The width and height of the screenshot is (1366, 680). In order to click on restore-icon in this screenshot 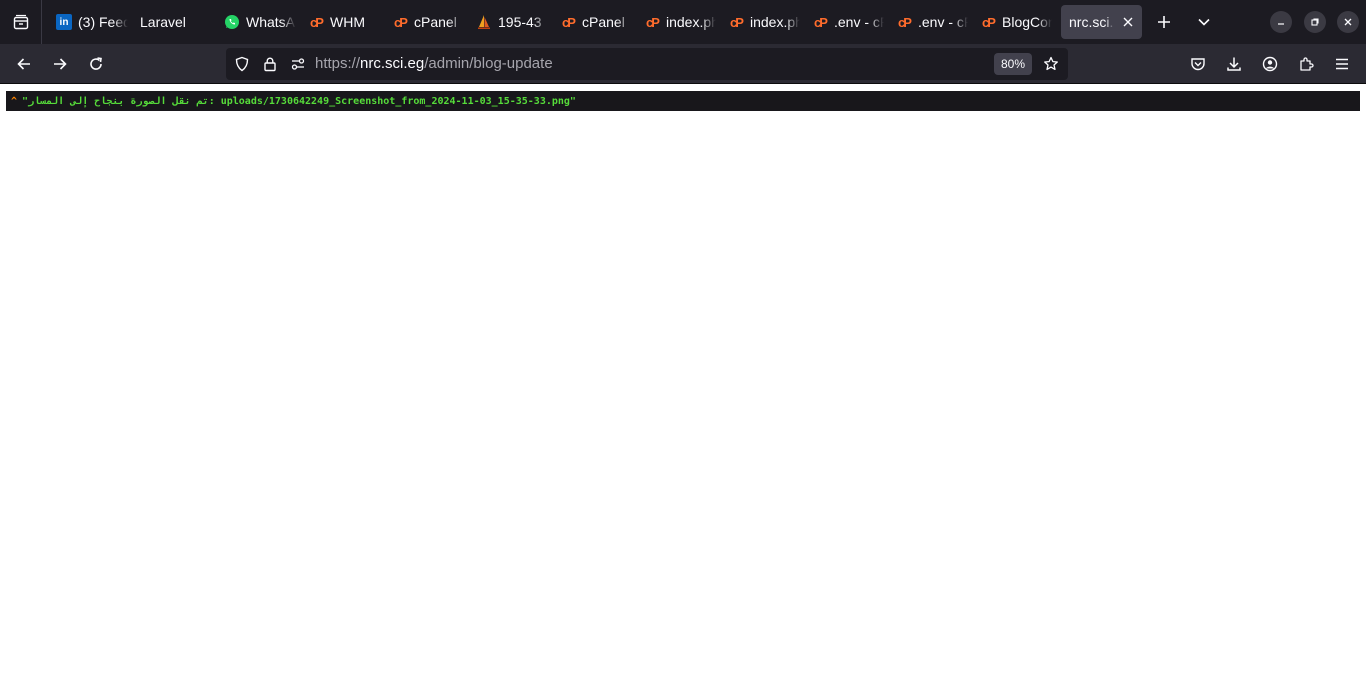, I will do `click(1315, 22)`.